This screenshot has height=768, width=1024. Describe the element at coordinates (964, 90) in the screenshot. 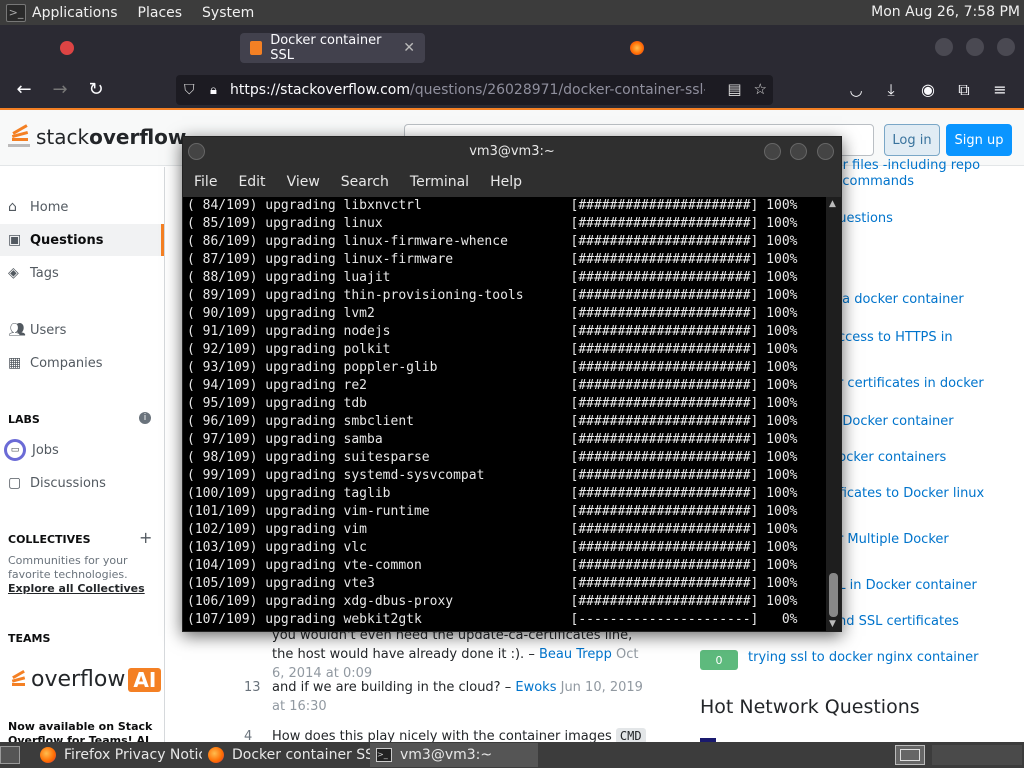

I see `extensions-icon: ⧉` at that location.